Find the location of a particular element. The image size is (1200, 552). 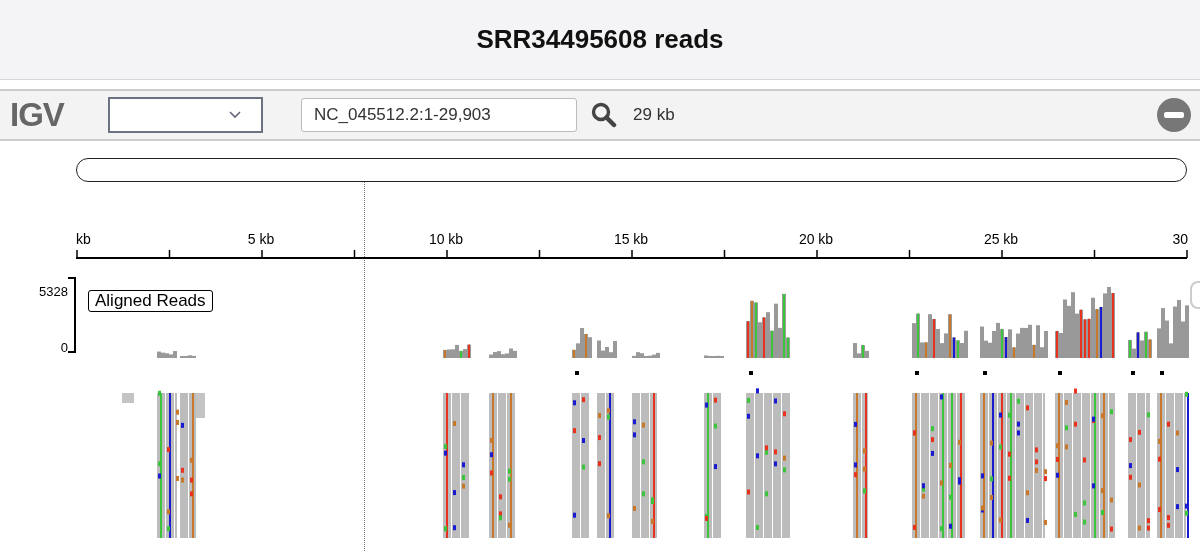

track-name: Aligned Reads is located at coordinates (150, 301).